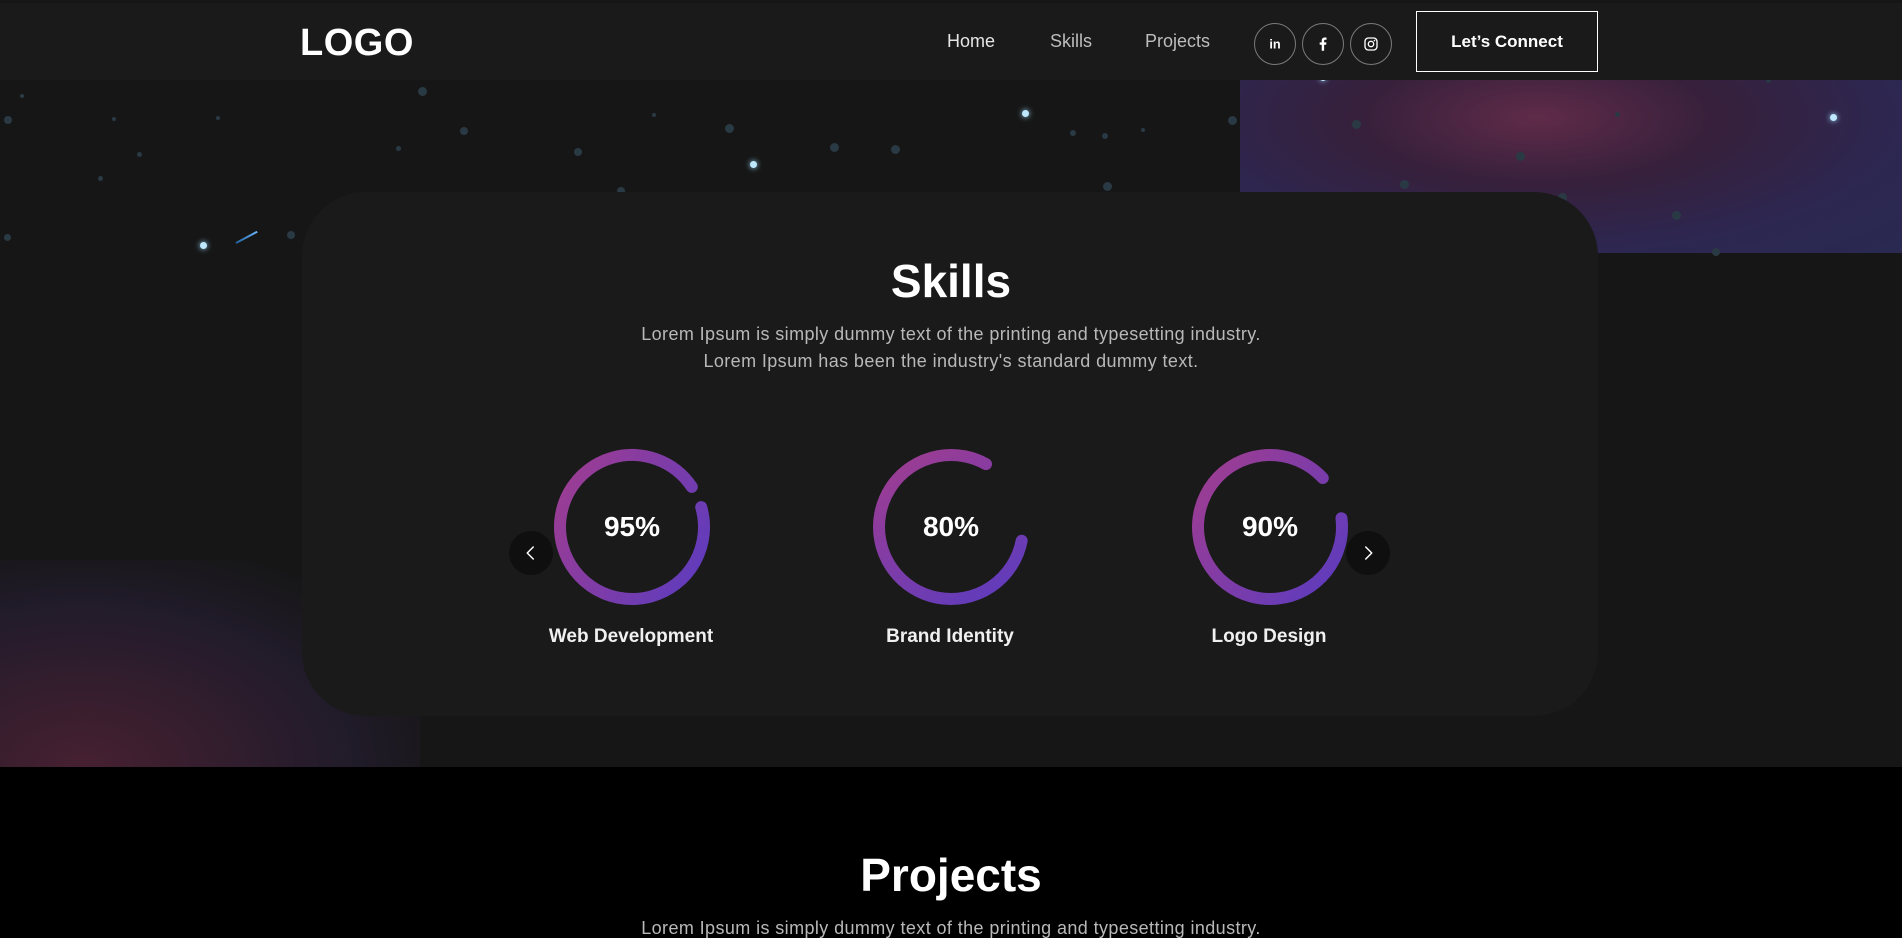 This screenshot has width=1902, height=938. I want to click on facebook-button, so click(1323, 44).